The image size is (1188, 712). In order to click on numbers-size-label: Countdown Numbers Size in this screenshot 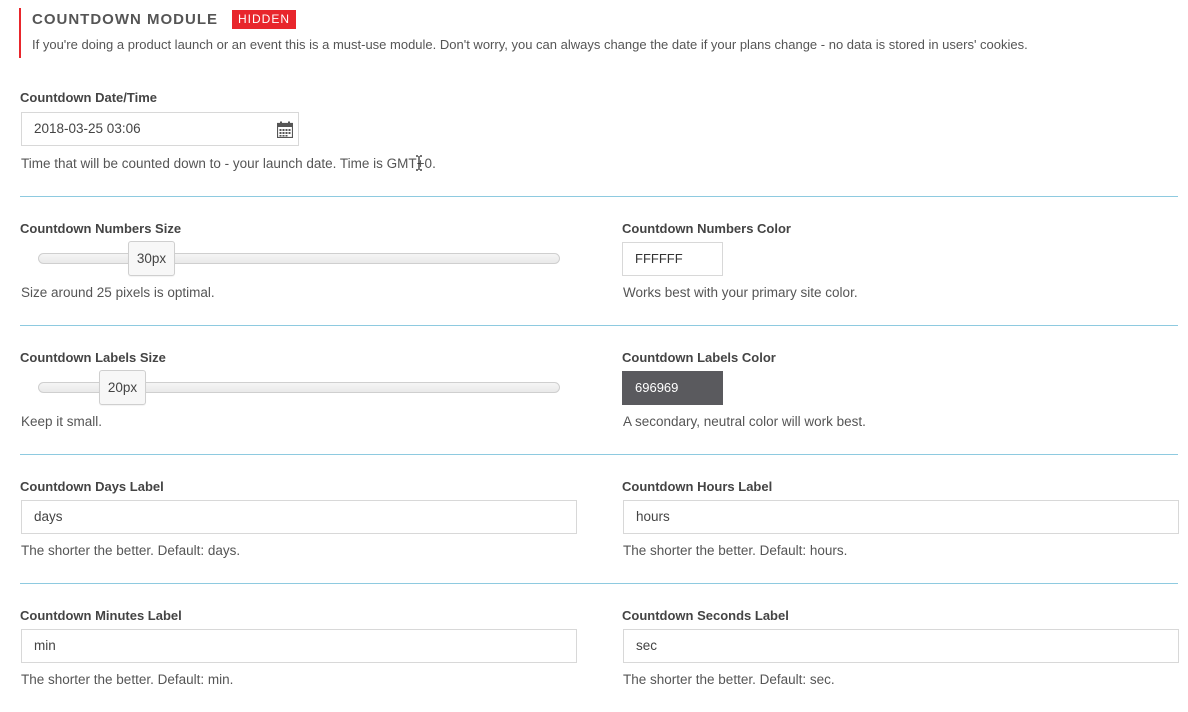, I will do `click(101, 228)`.